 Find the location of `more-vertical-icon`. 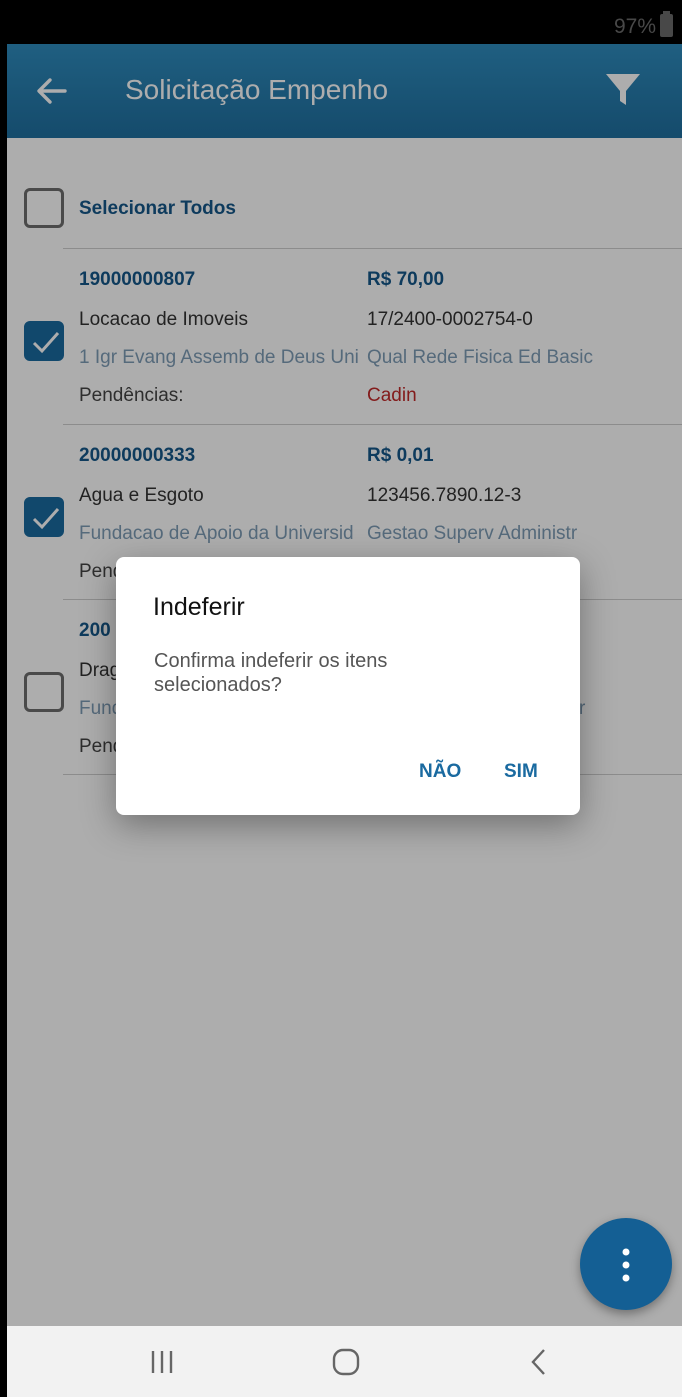

more-vertical-icon is located at coordinates (626, 1265).